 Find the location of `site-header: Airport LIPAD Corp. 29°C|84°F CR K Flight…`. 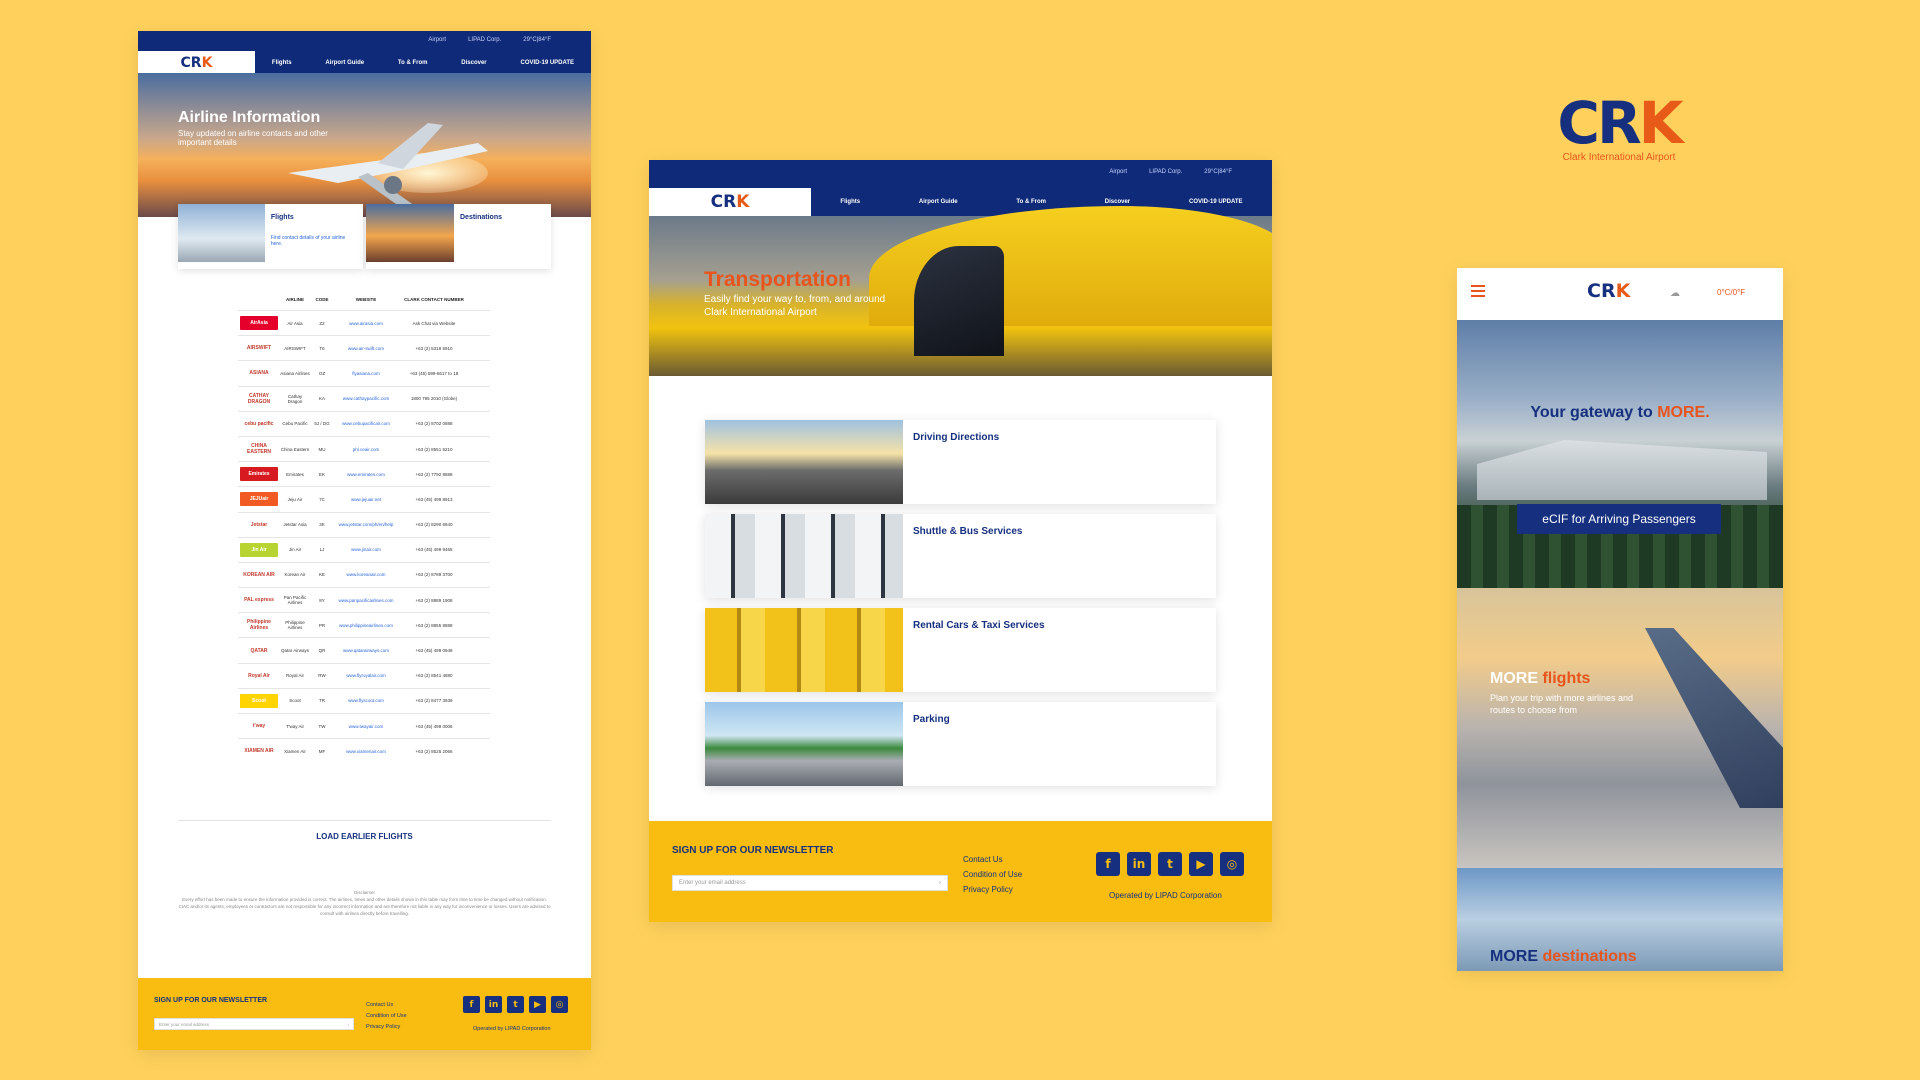

site-header: Airport LIPAD Corp. 29°C|84°F CR K Flight… is located at coordinates (364, 53).